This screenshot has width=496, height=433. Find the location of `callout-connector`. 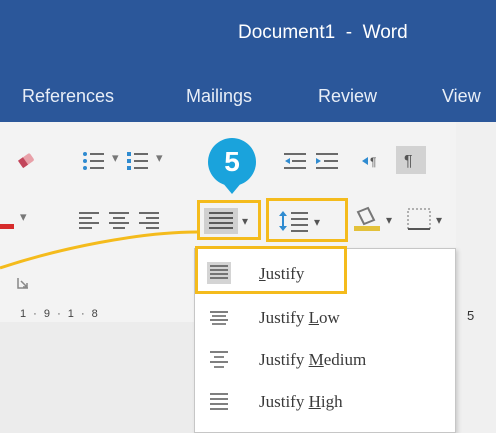

callout-connector is located at coordinates (99, 250).